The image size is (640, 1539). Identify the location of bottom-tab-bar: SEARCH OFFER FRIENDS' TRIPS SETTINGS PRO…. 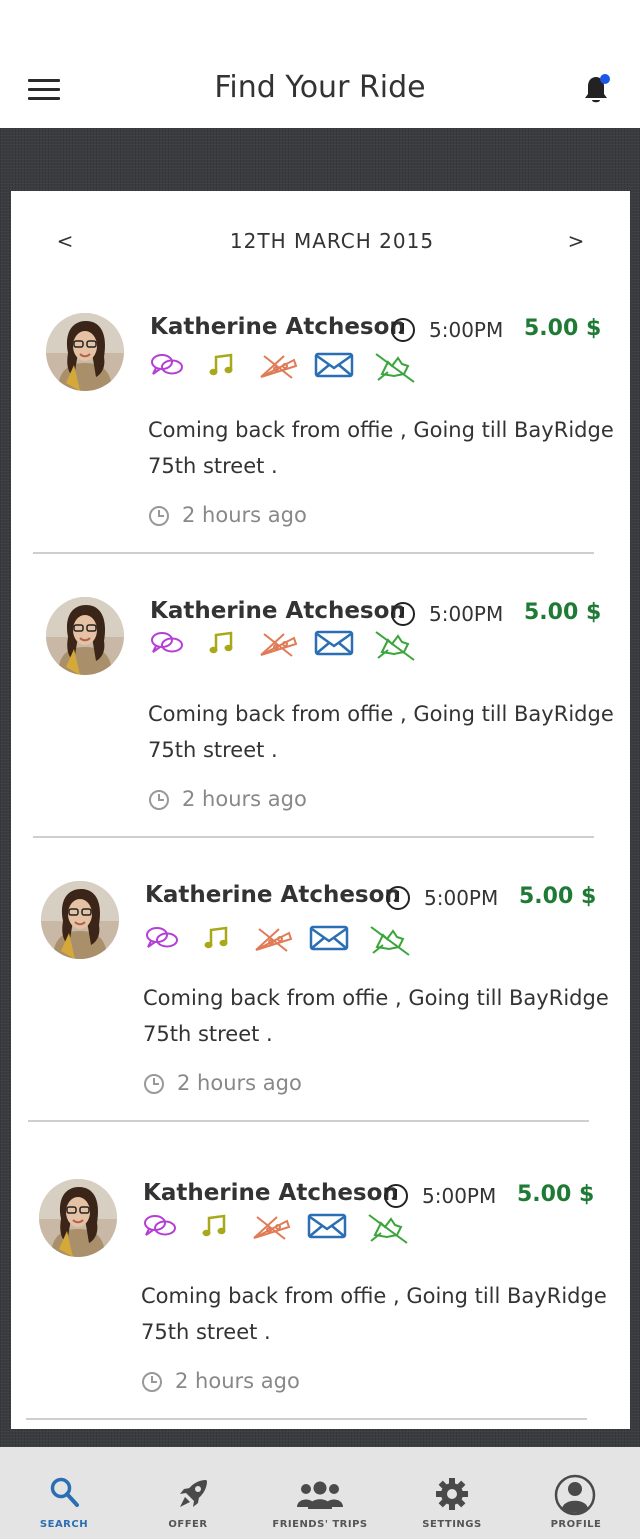
(320, 1493).